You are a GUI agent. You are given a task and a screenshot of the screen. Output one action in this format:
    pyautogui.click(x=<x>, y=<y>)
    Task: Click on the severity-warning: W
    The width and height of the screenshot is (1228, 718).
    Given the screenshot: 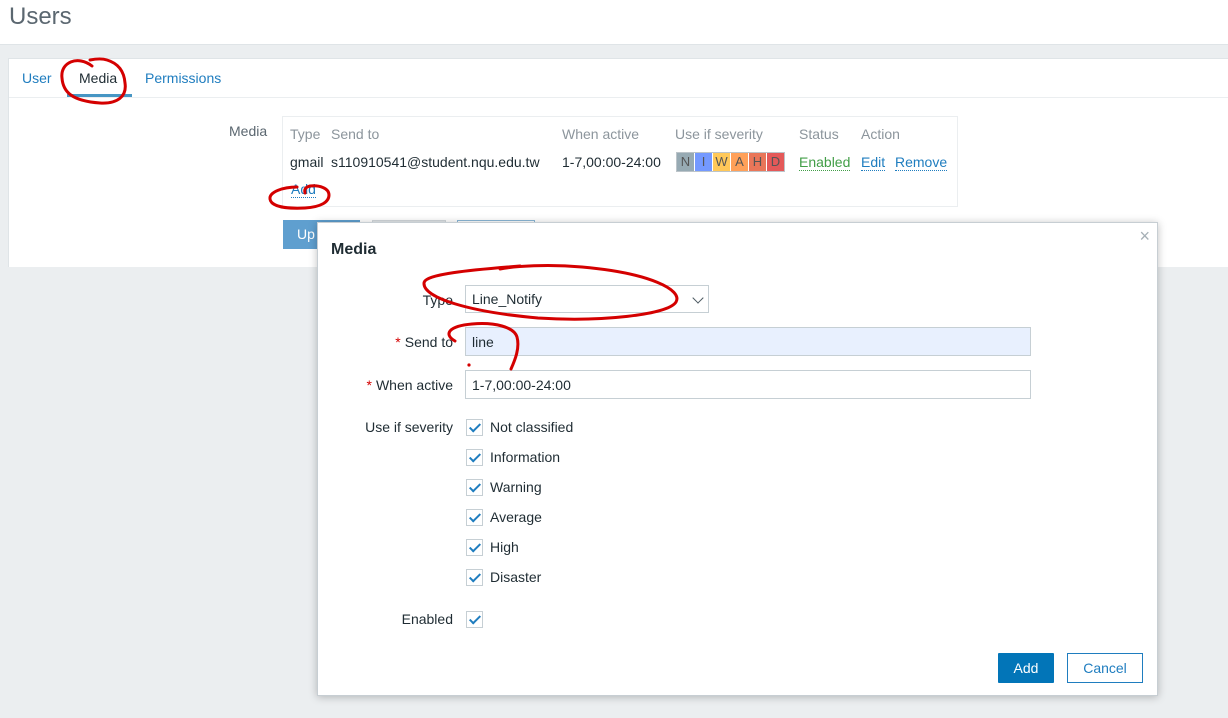 What is the action you would take?
    pyautogui.click(x=722, y=162)
    